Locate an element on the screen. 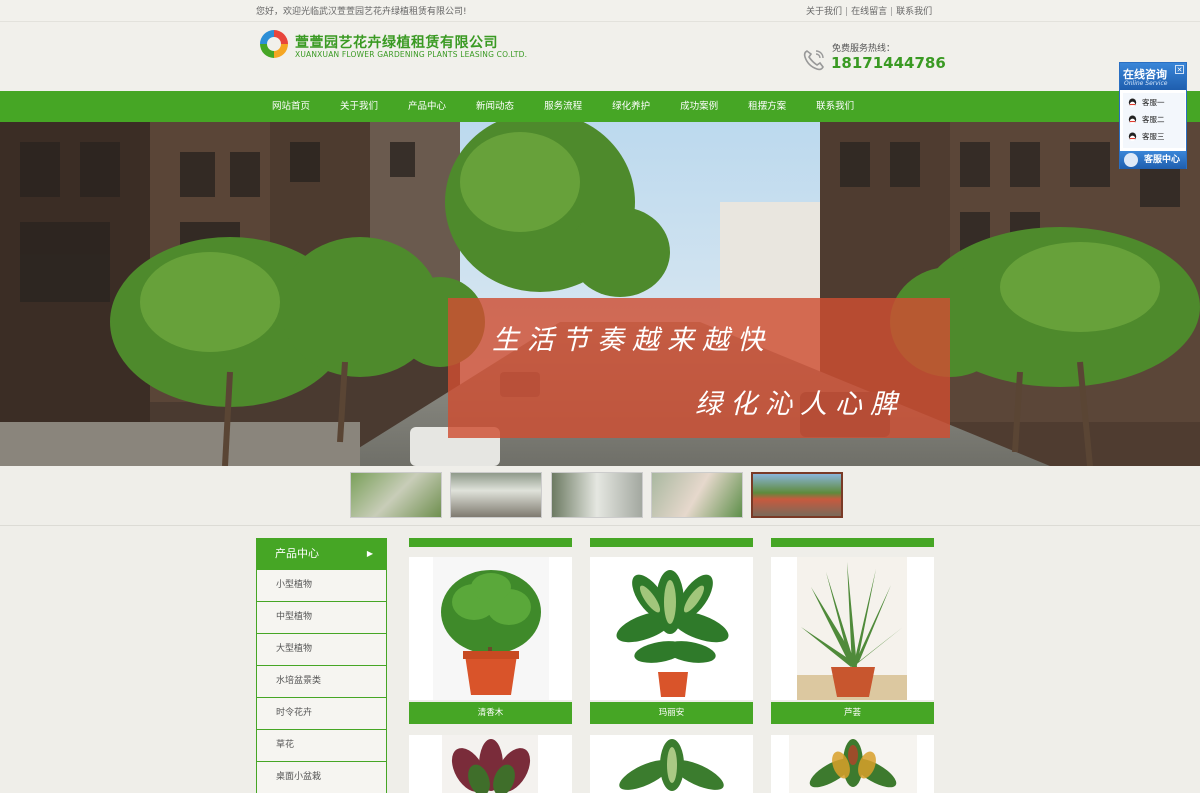 The width and height of the screenshot is (1200, 793). service-center-label: 客服中心 is located at coordinates (1162, 160).